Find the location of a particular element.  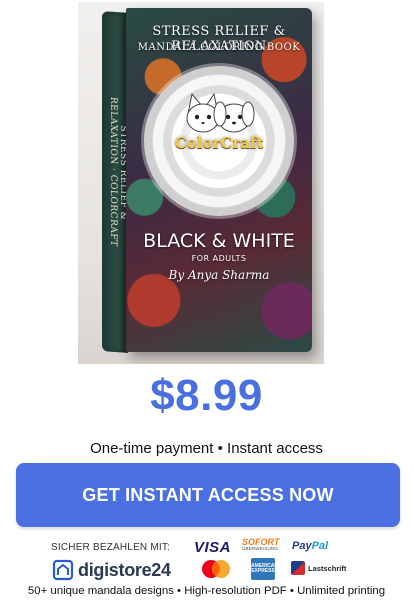

mastercard-icon is located at coordinates (216, 569).